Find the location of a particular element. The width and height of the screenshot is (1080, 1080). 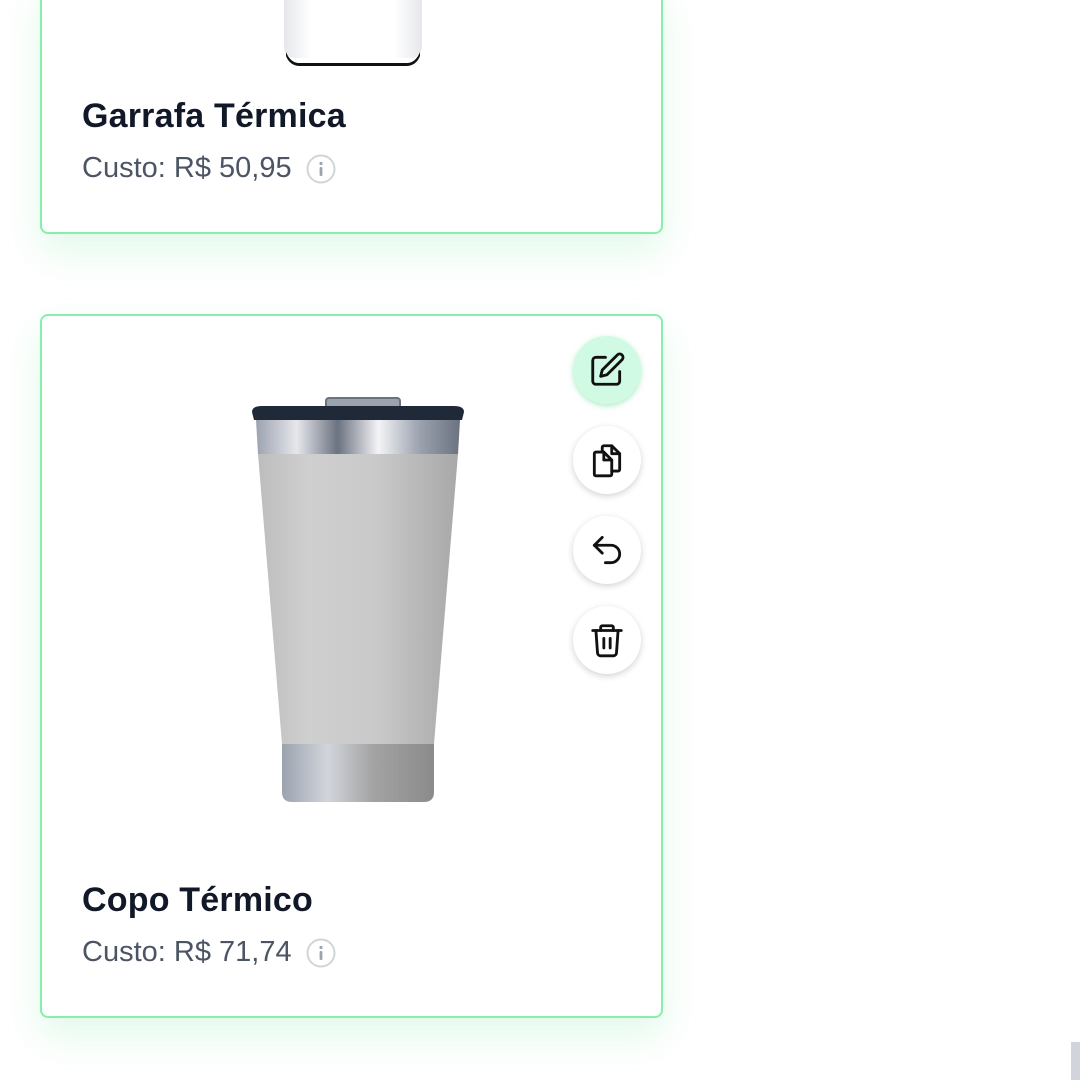

delete-button is located at coordinates (607, 640).